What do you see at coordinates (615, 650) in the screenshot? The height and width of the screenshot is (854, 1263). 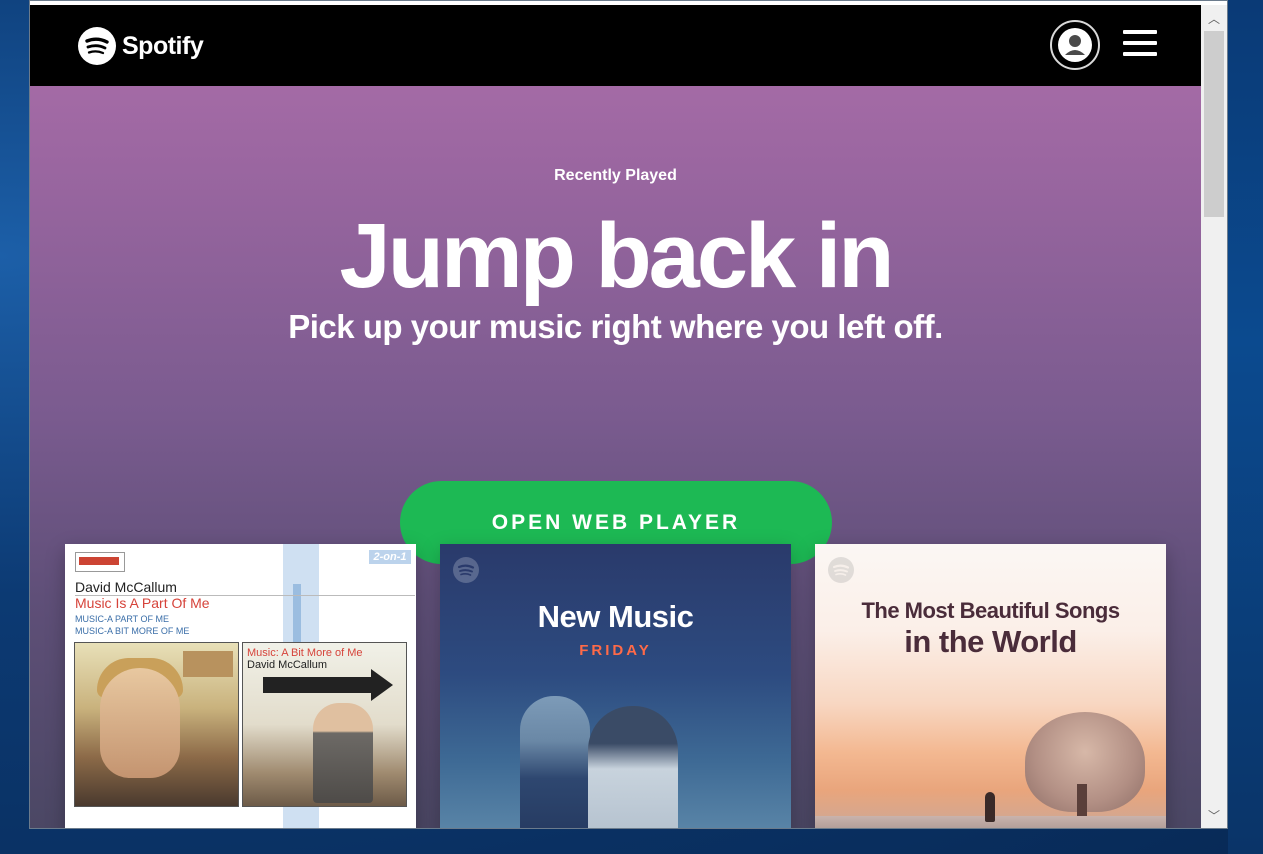 I see `playlist-subtitle: FRIDAY` at bounding box center [615, 650].